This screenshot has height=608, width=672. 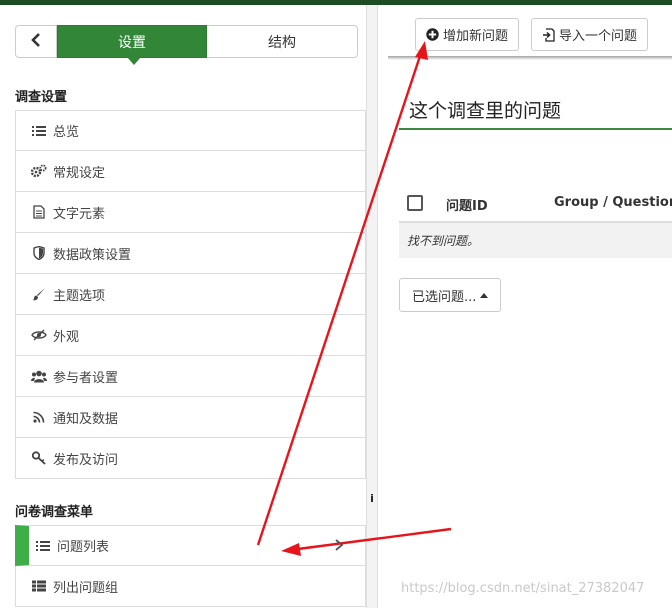 What do you see at coordinates (41, 97) in the screenshot?
I see `section-title-survey-settings: 调查设置` at bounding box center [41, 97].